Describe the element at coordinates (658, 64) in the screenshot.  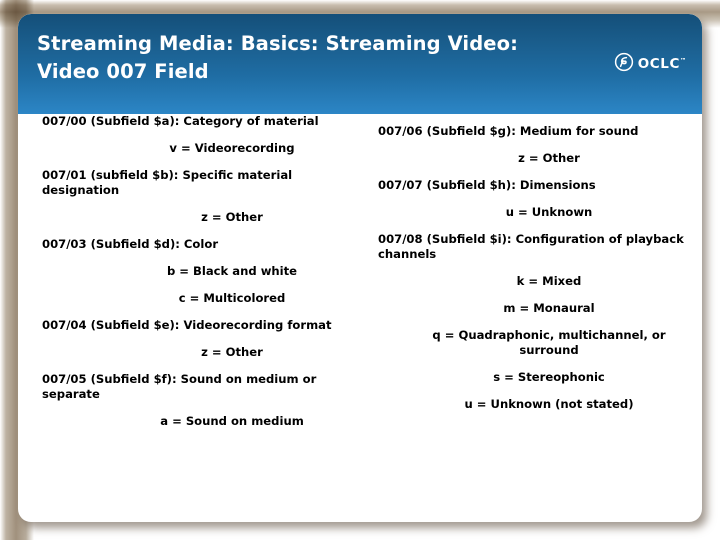
I see `oclc-wordmark-text: OCLC` at that location.